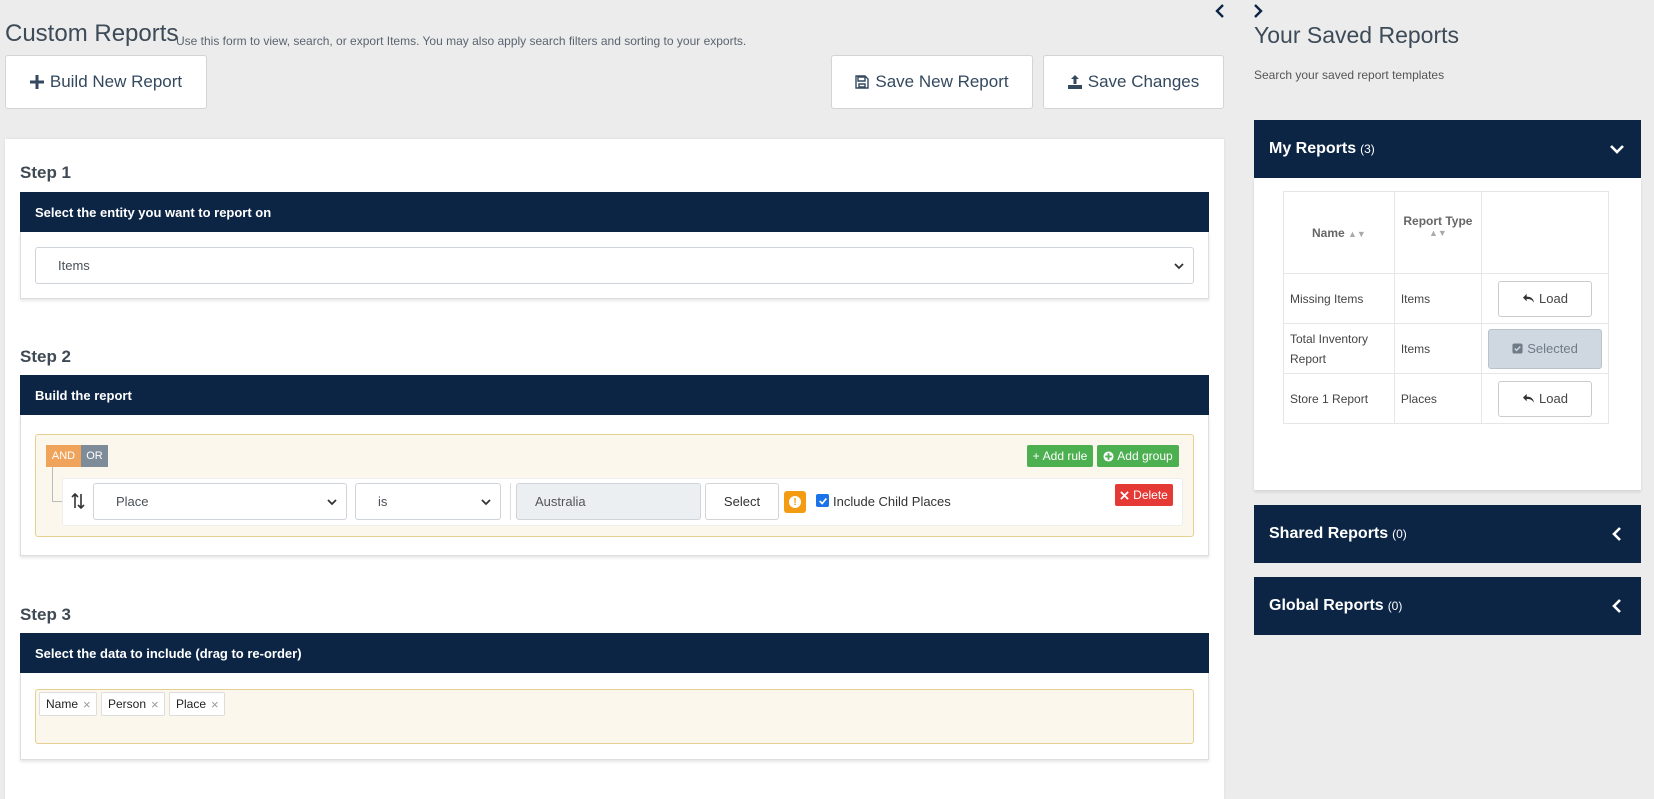 The height and width of the screenshot is (799, 1654). Describe the element at coordinates (614, 265) in the screenshot. I see `entity-select: Items` at that location.